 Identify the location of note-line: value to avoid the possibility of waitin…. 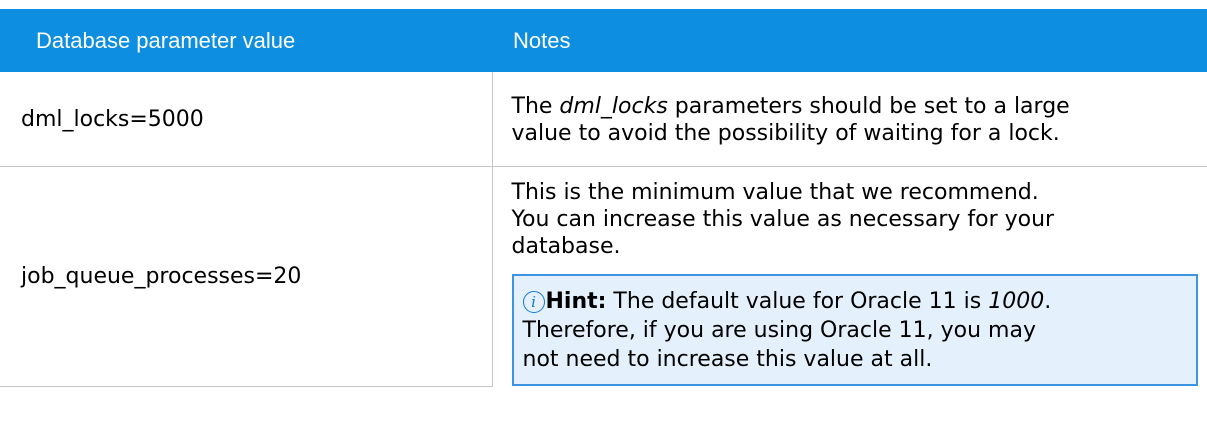
(785, 133).